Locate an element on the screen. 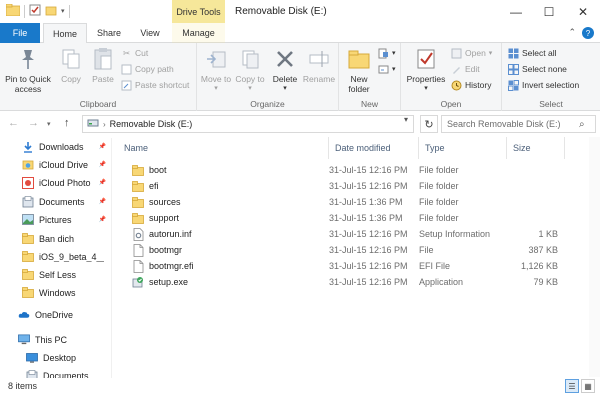 The height and width of the screenshot is (394, 600). sidebar-item-pictures: Pictures 📌 is located at coordinates (55, 219).